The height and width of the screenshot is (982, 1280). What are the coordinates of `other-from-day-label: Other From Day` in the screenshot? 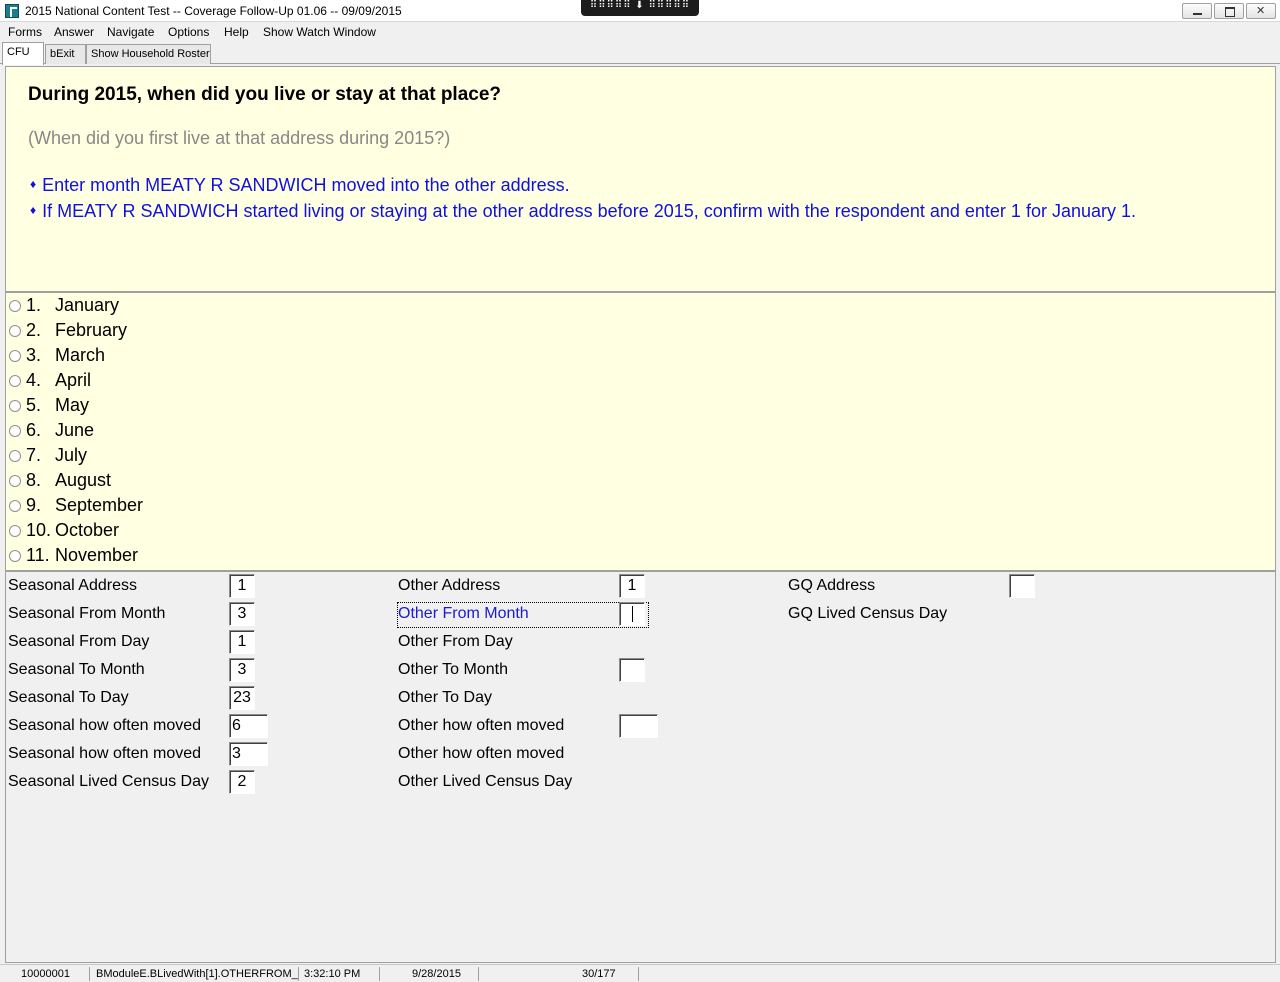 It's located at (455, 641).